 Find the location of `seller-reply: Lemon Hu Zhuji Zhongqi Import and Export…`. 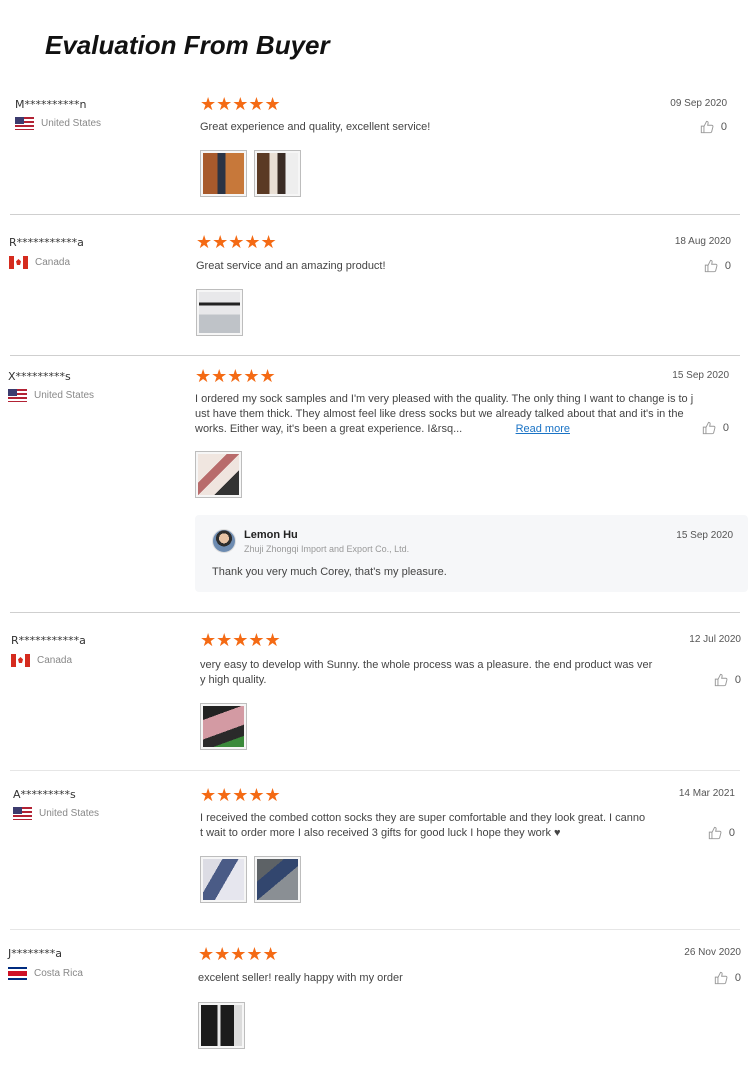

seller-reply: Lemon Hu Zhuji Zhongqi Import and Export… is located at coordinates (471, 553).